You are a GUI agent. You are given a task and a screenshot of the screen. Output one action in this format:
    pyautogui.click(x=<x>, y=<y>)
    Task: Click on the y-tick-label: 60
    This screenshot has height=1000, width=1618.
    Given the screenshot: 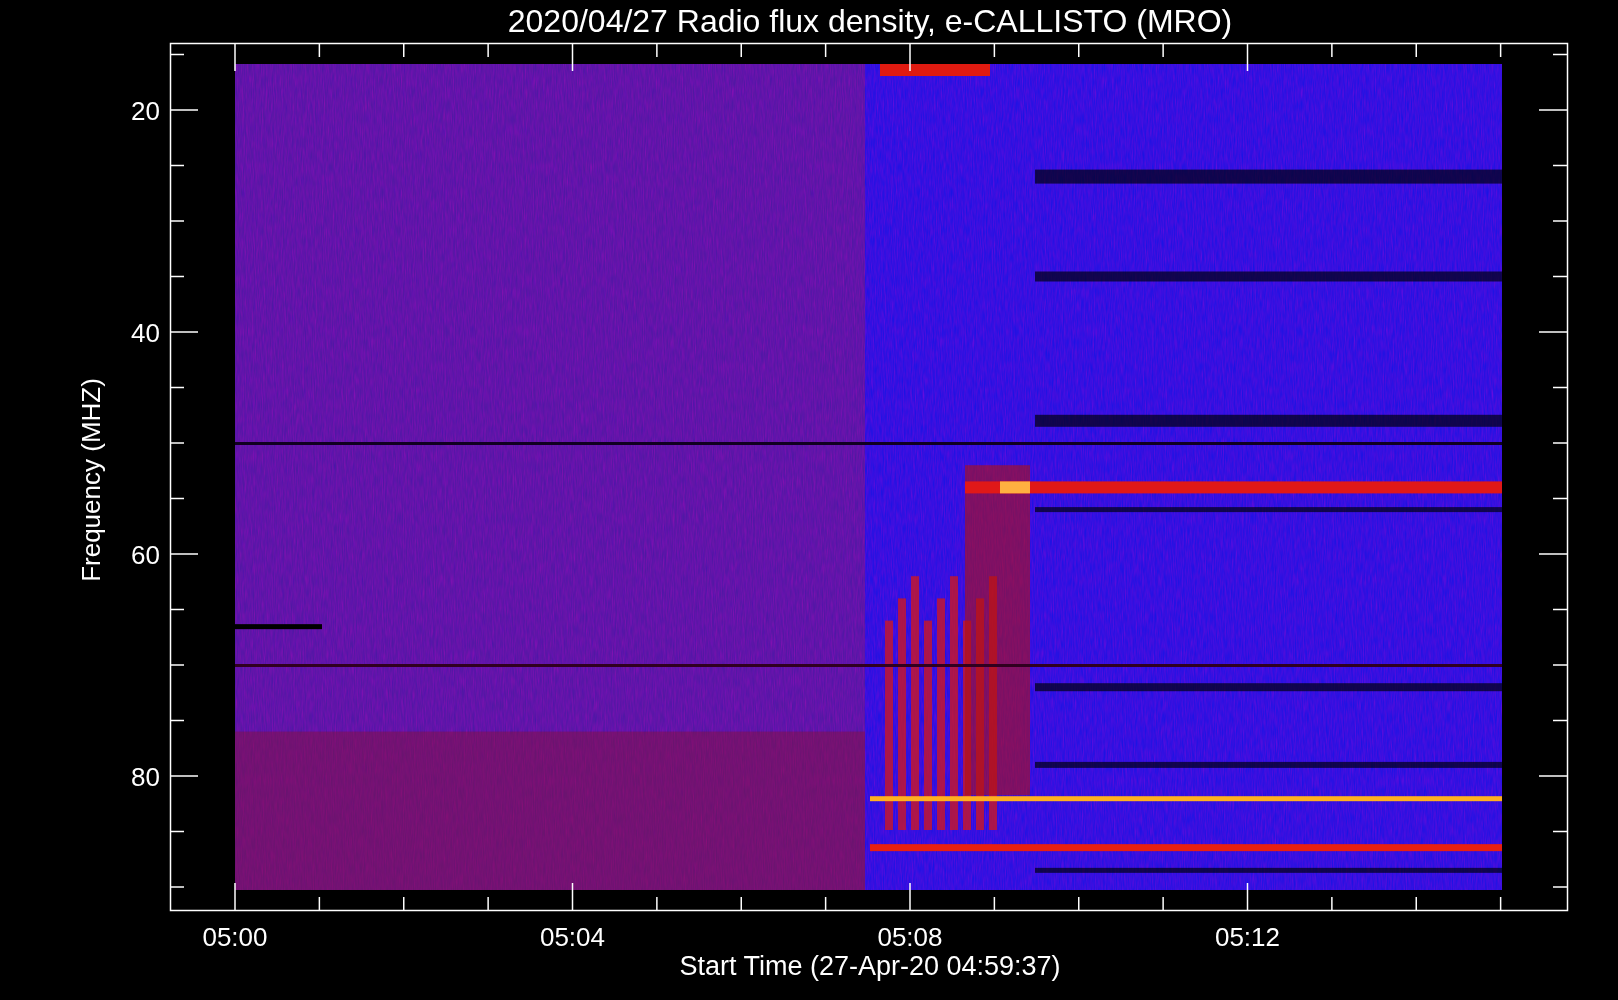 What is the action you would take?
    pyautogui.click(x=145, y=555)
    